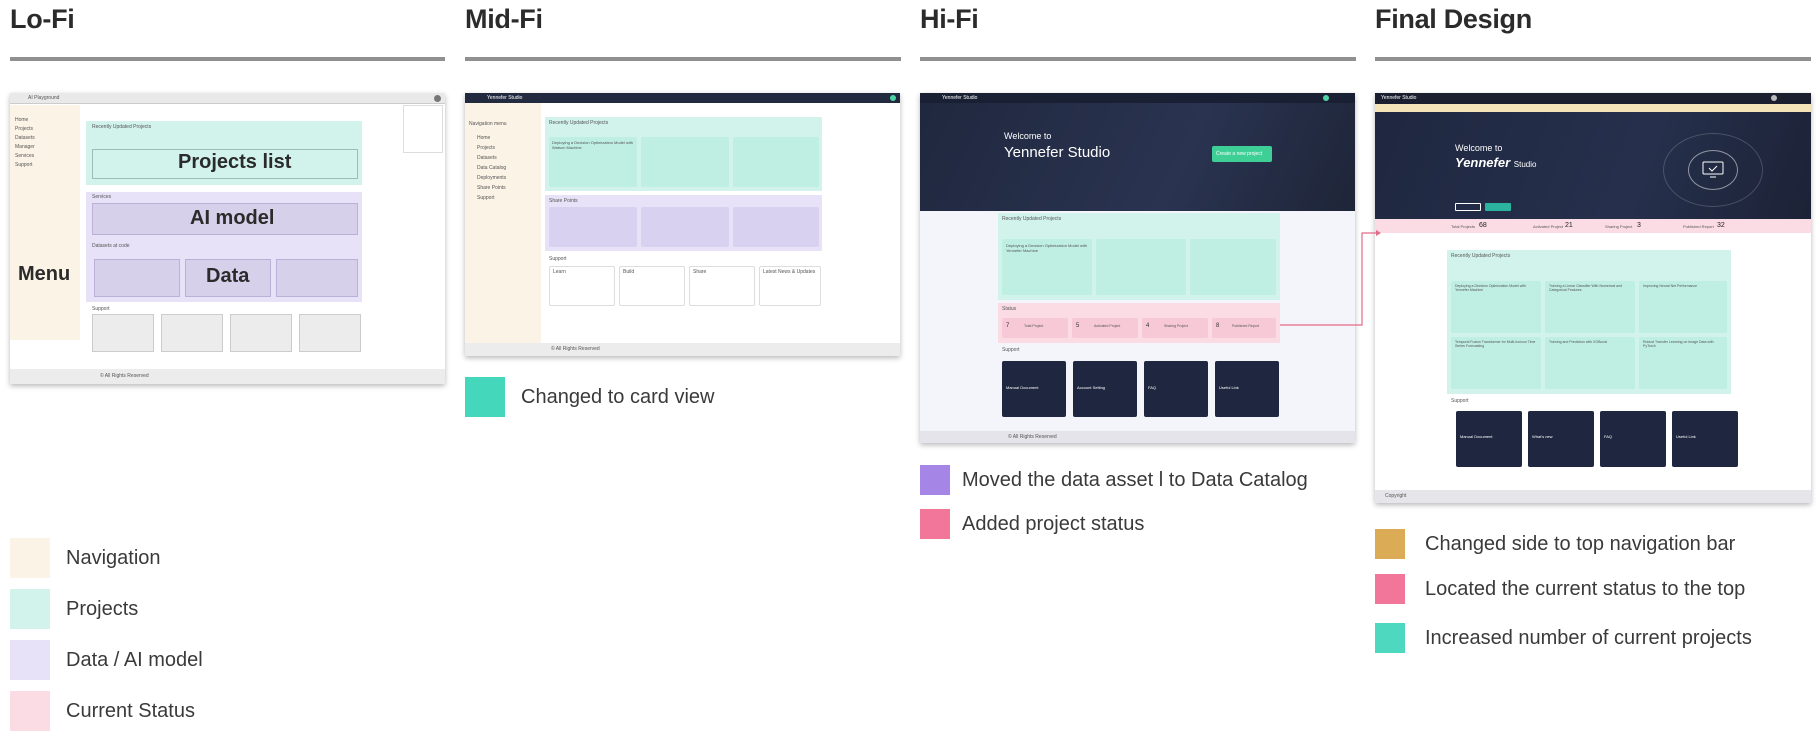 Image resolution: width=1820 pixels, height=731 pixels. I want to click on final-status-label: Published Report, so click(1698, 226).